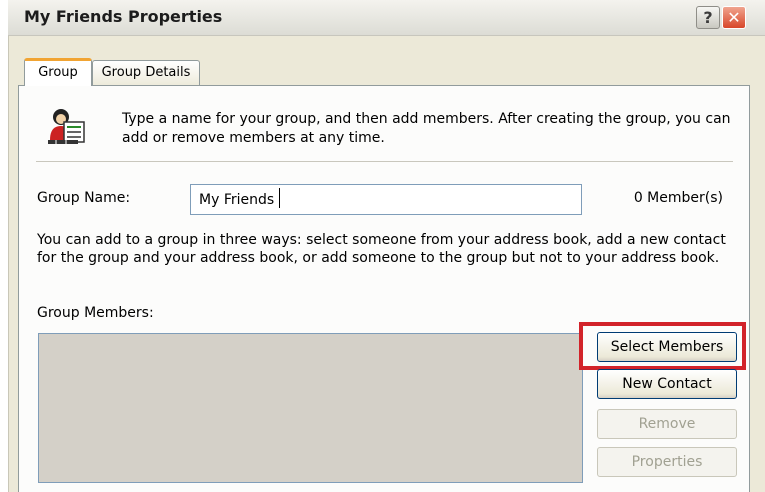 This screenshot has width=765, height=492. Describe the element at coordinates (66, 126) in the screenshot. I see `group-people-icon` at that location.